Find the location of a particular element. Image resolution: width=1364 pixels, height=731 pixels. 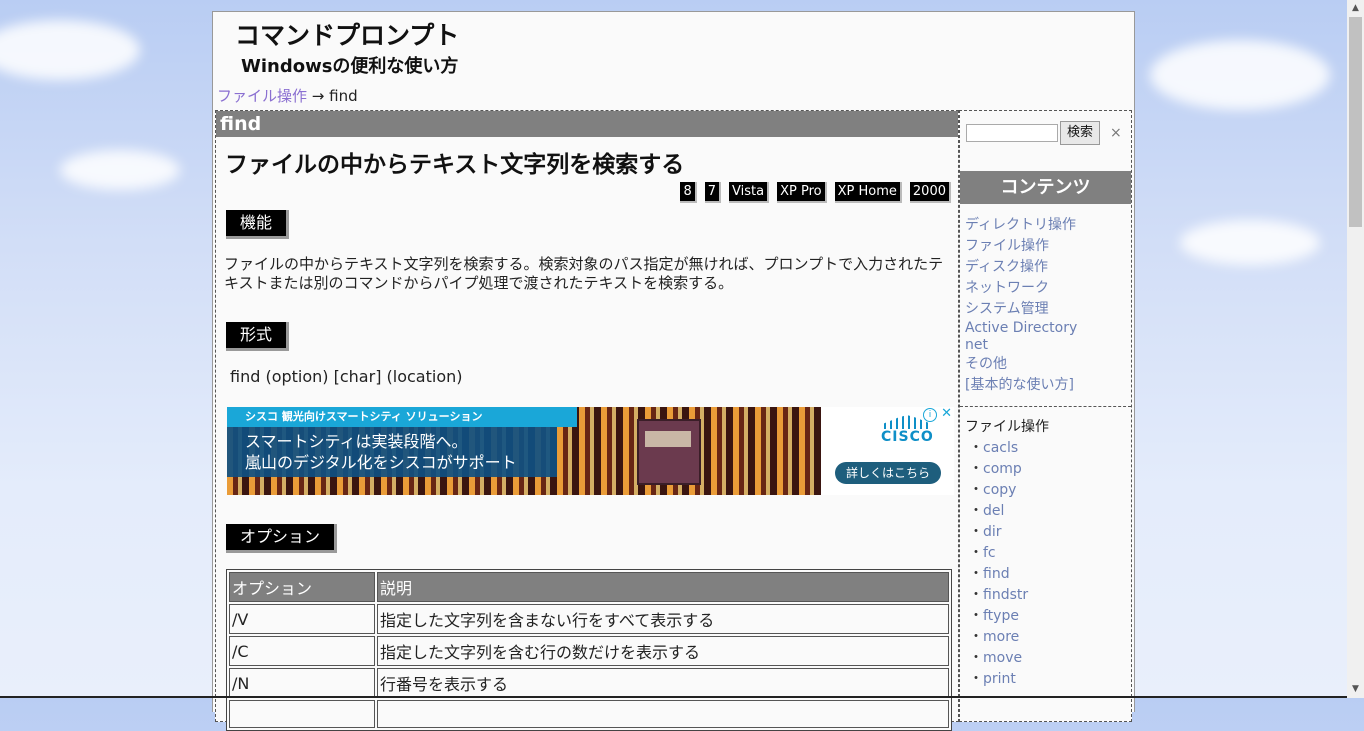

table-row is located at coordinates (589, 714).